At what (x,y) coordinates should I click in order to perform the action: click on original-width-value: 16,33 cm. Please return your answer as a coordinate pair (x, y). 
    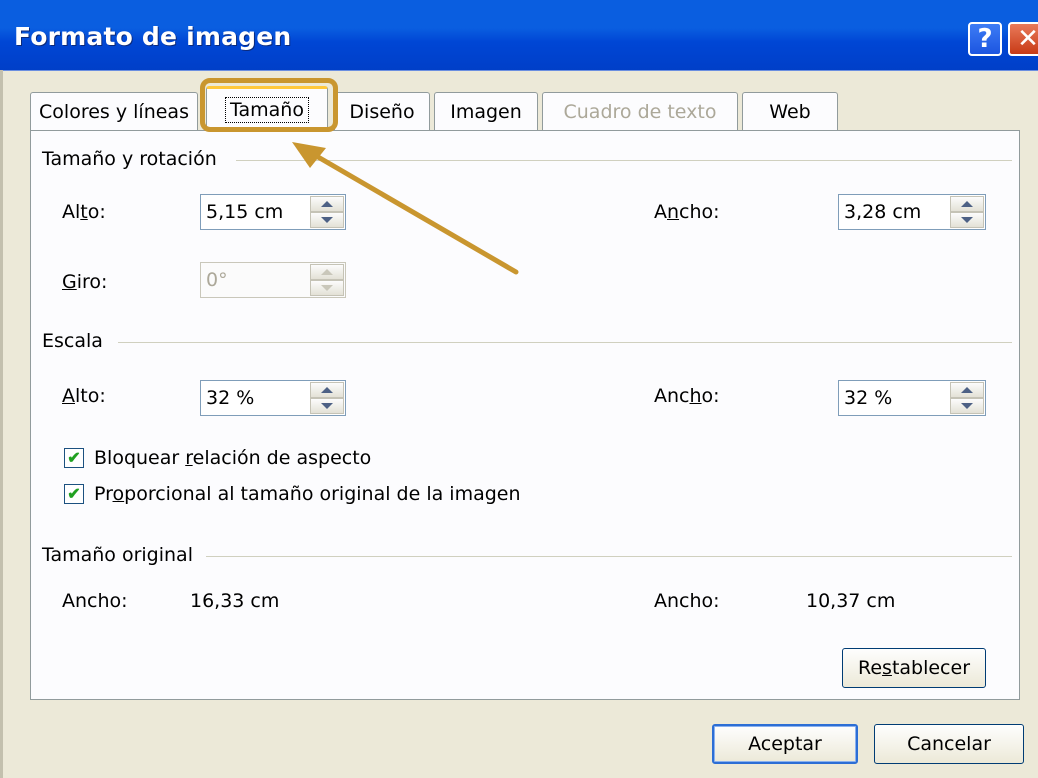
    Looking at the image, I should click on (235, 601).